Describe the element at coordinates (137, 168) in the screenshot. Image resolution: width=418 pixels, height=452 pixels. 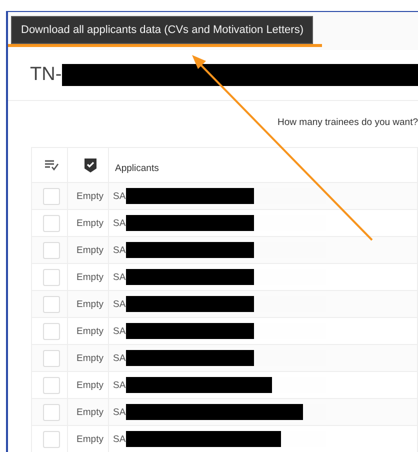
I see `column-header: Applicants` at that location.